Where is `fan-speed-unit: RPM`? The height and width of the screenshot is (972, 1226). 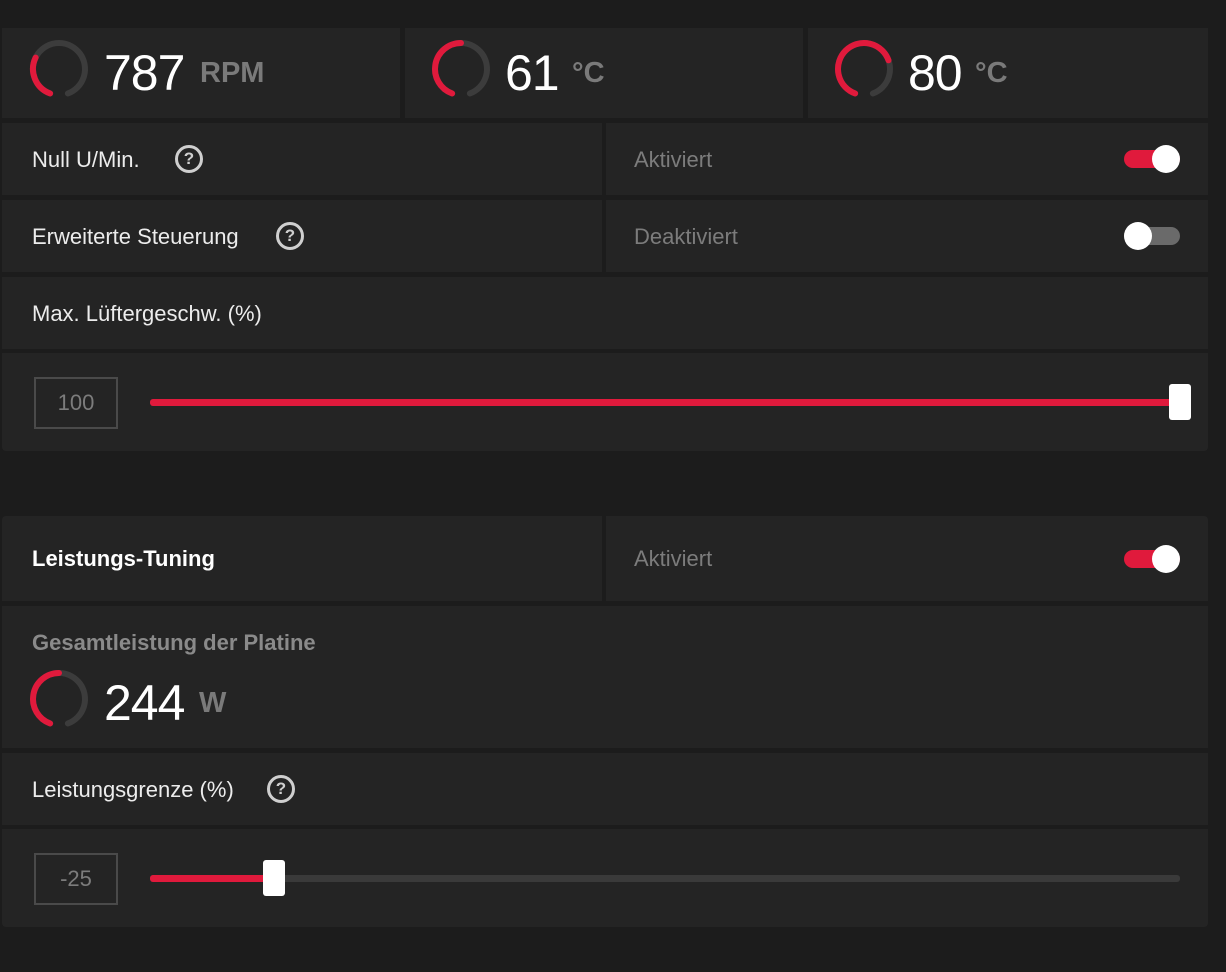 fan-speed-unit: RPM is located at coordinates (232, 73).